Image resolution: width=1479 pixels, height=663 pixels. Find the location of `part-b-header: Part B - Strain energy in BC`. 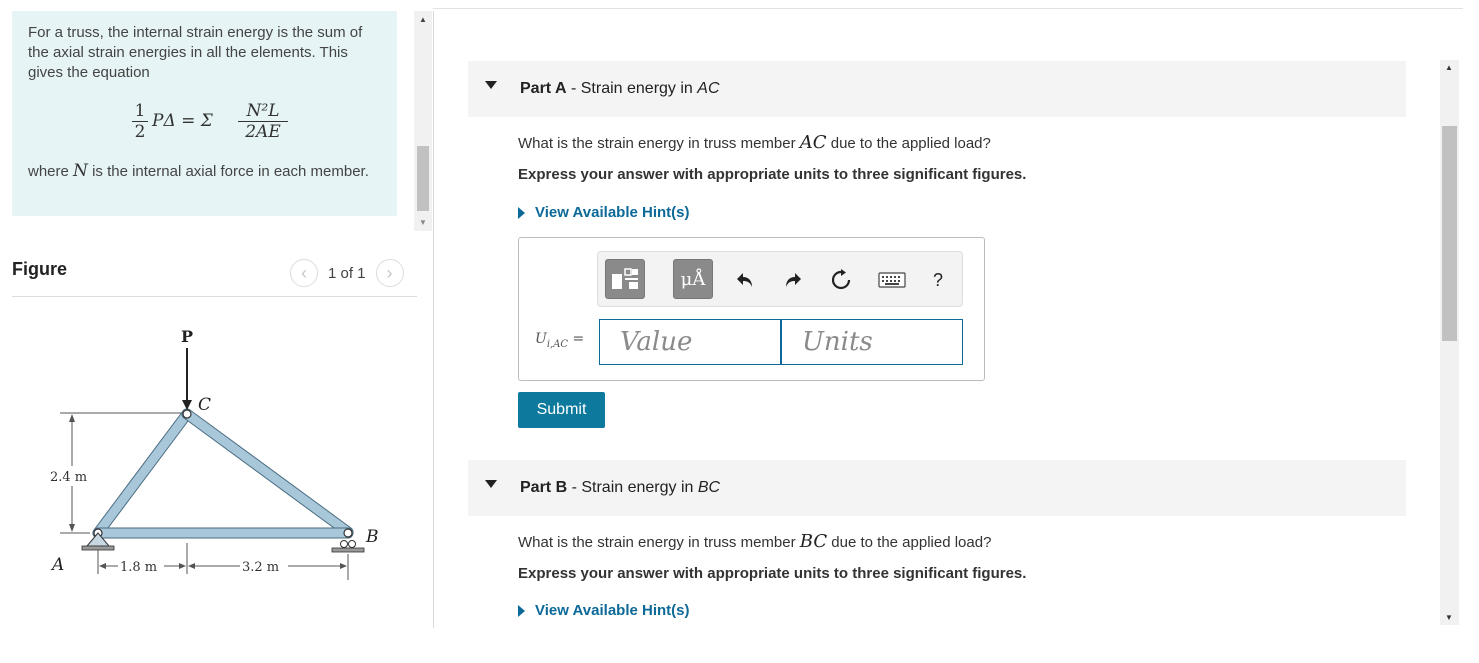

part-b-header: Part B - Strain energy in BC is located at coordinates (937, 488).